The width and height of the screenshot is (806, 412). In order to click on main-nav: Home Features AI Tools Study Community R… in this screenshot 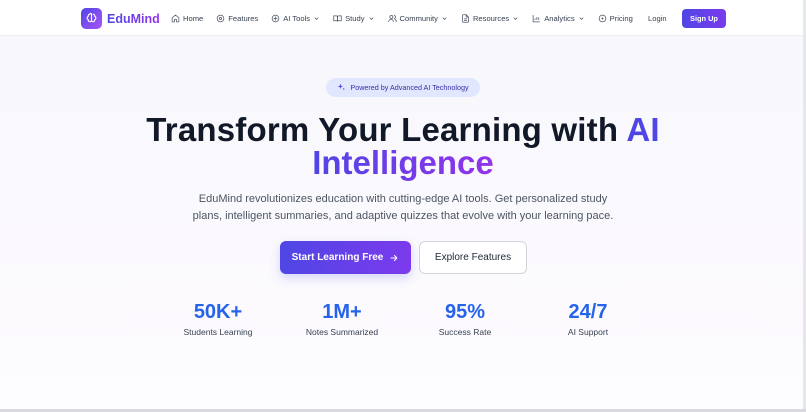, I will do `click(408, 18)`.